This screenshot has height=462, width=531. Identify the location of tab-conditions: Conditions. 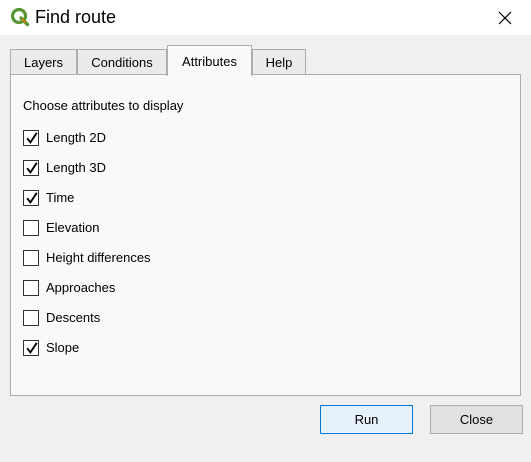
(122, 62).